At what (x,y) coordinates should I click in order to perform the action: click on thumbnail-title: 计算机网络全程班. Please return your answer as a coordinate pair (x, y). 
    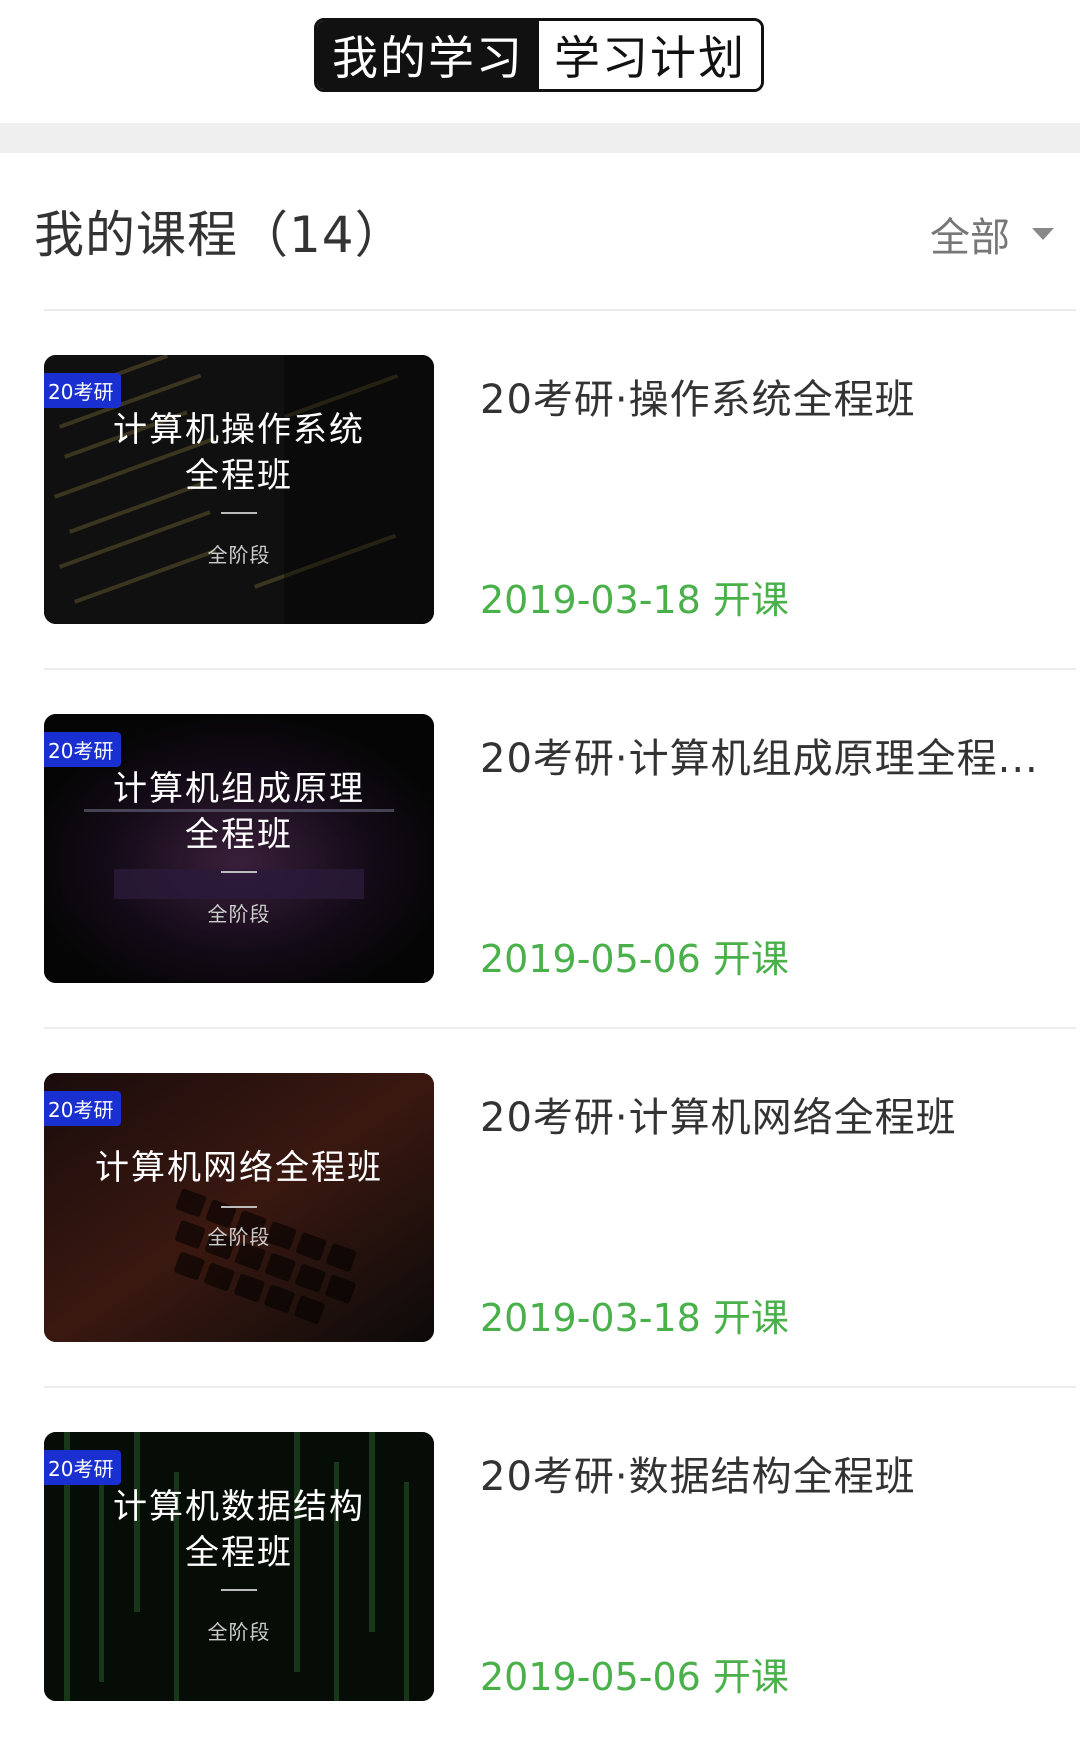
    Looking at the image, I should click on (239, 1168).